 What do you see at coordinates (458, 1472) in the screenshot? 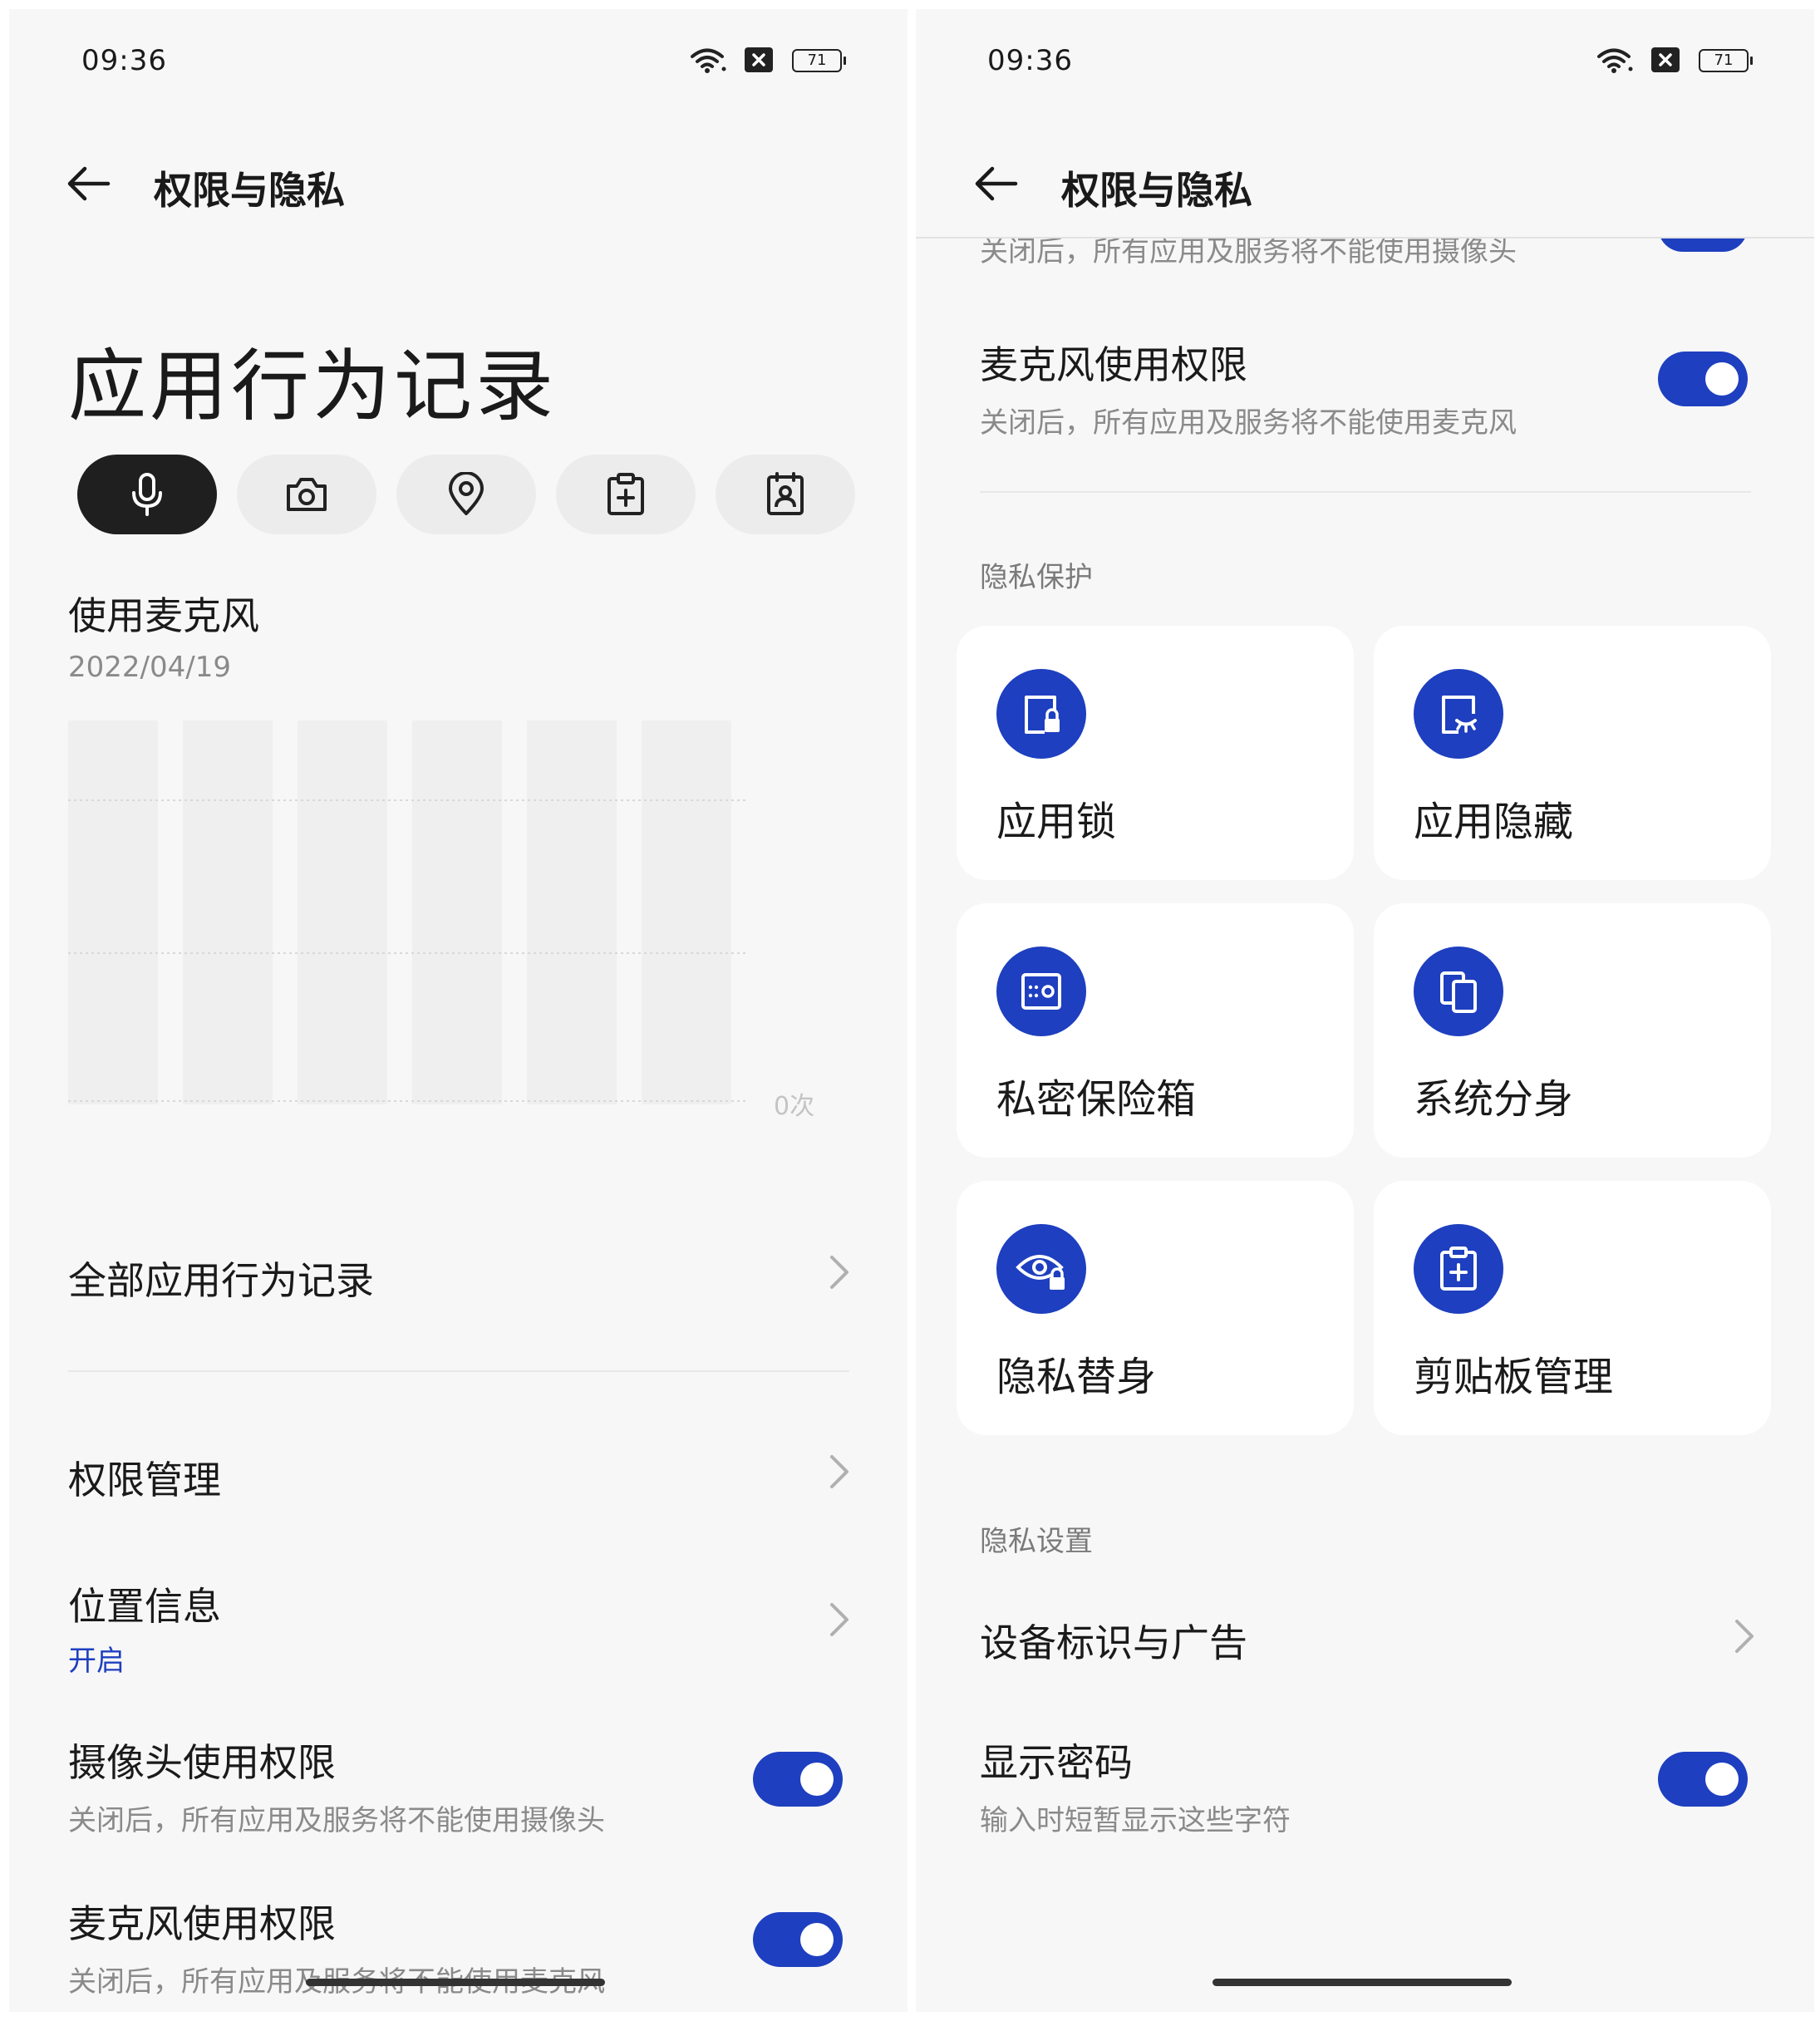
I see `permission-manage-row: 权限管理` at bounding box center [458, 1472].